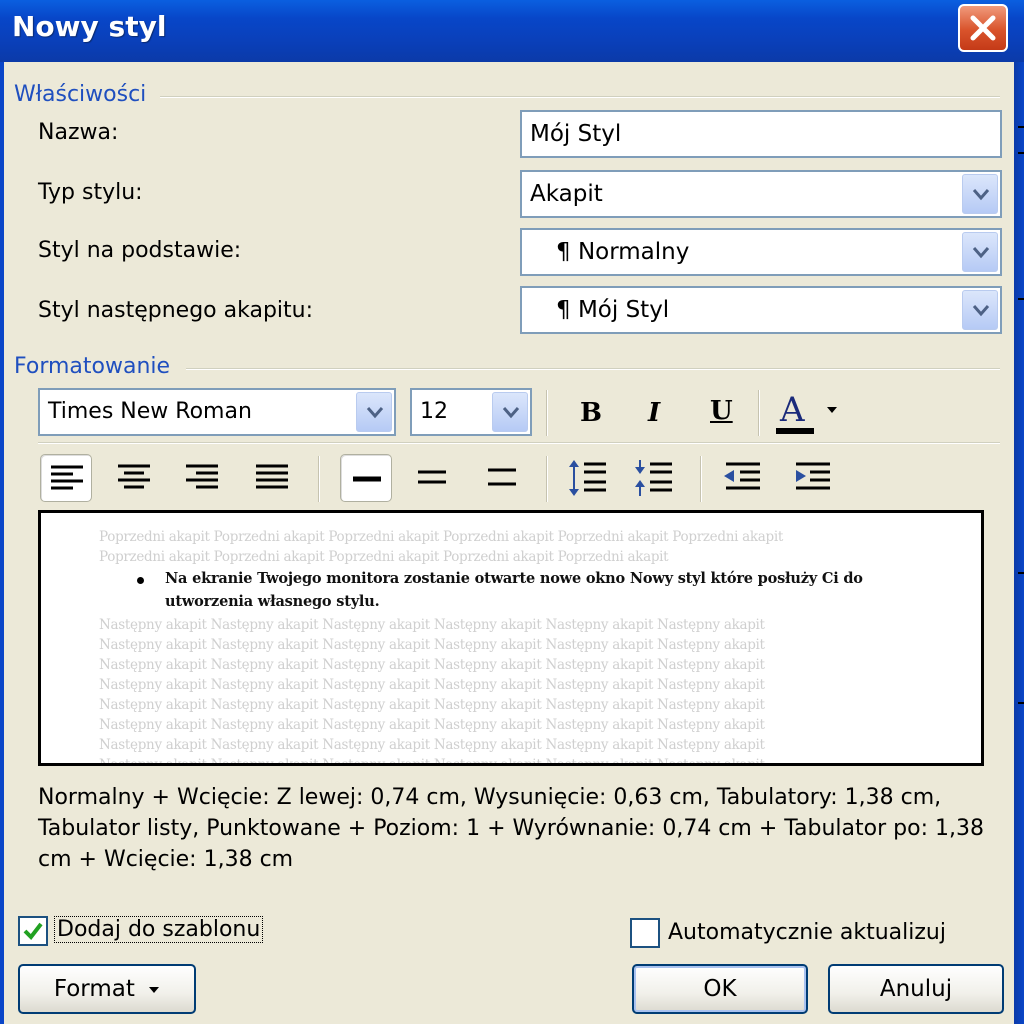 The height and width of the screenshot is (1024, 1024). I want to click on spacing-before-icon, so click(587, 478).